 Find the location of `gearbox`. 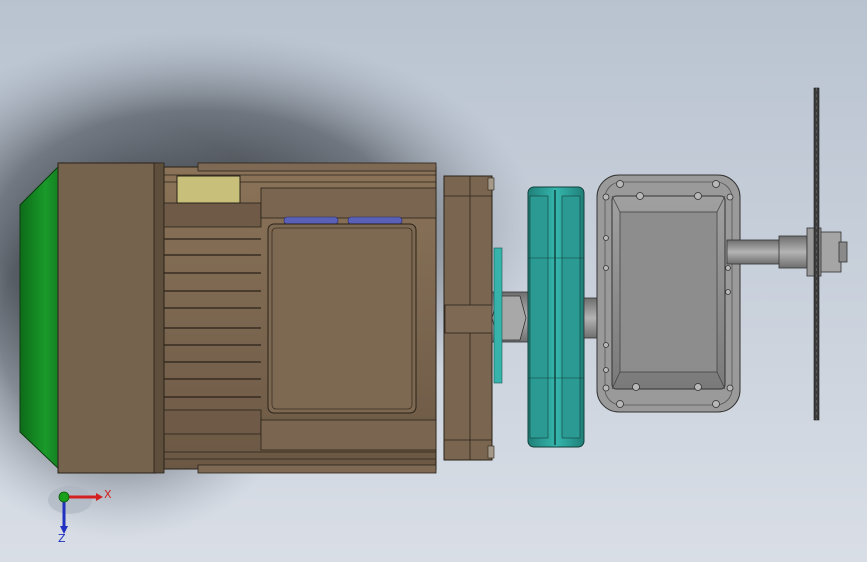

gearbox is located at coordinates (668, 293).